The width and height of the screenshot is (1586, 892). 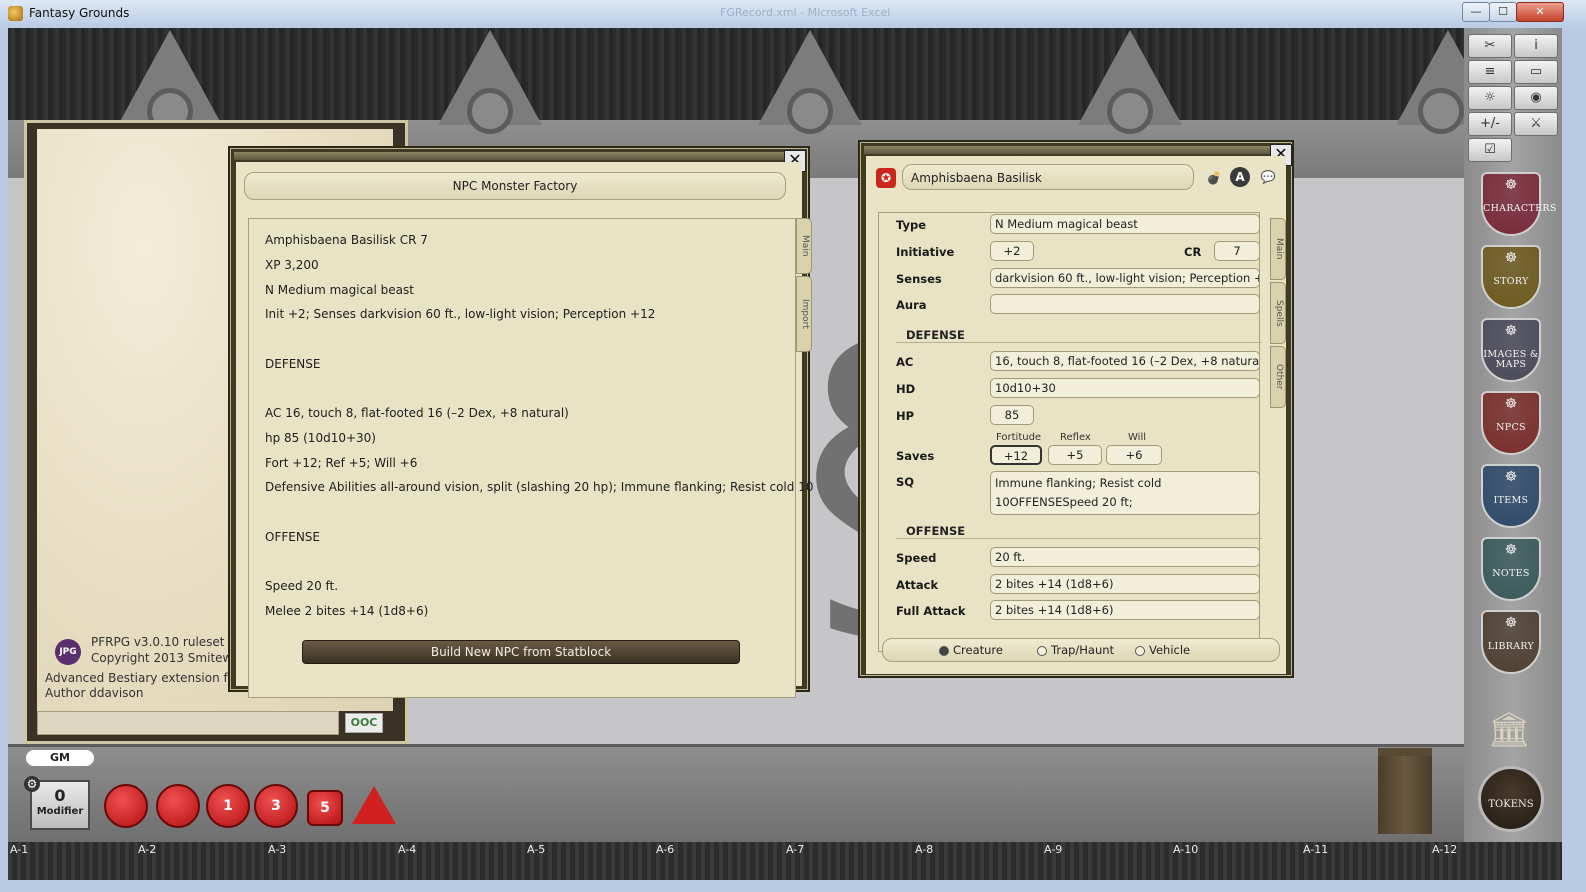 I want to click on d12-die-icon, so click(x=178, y=806).